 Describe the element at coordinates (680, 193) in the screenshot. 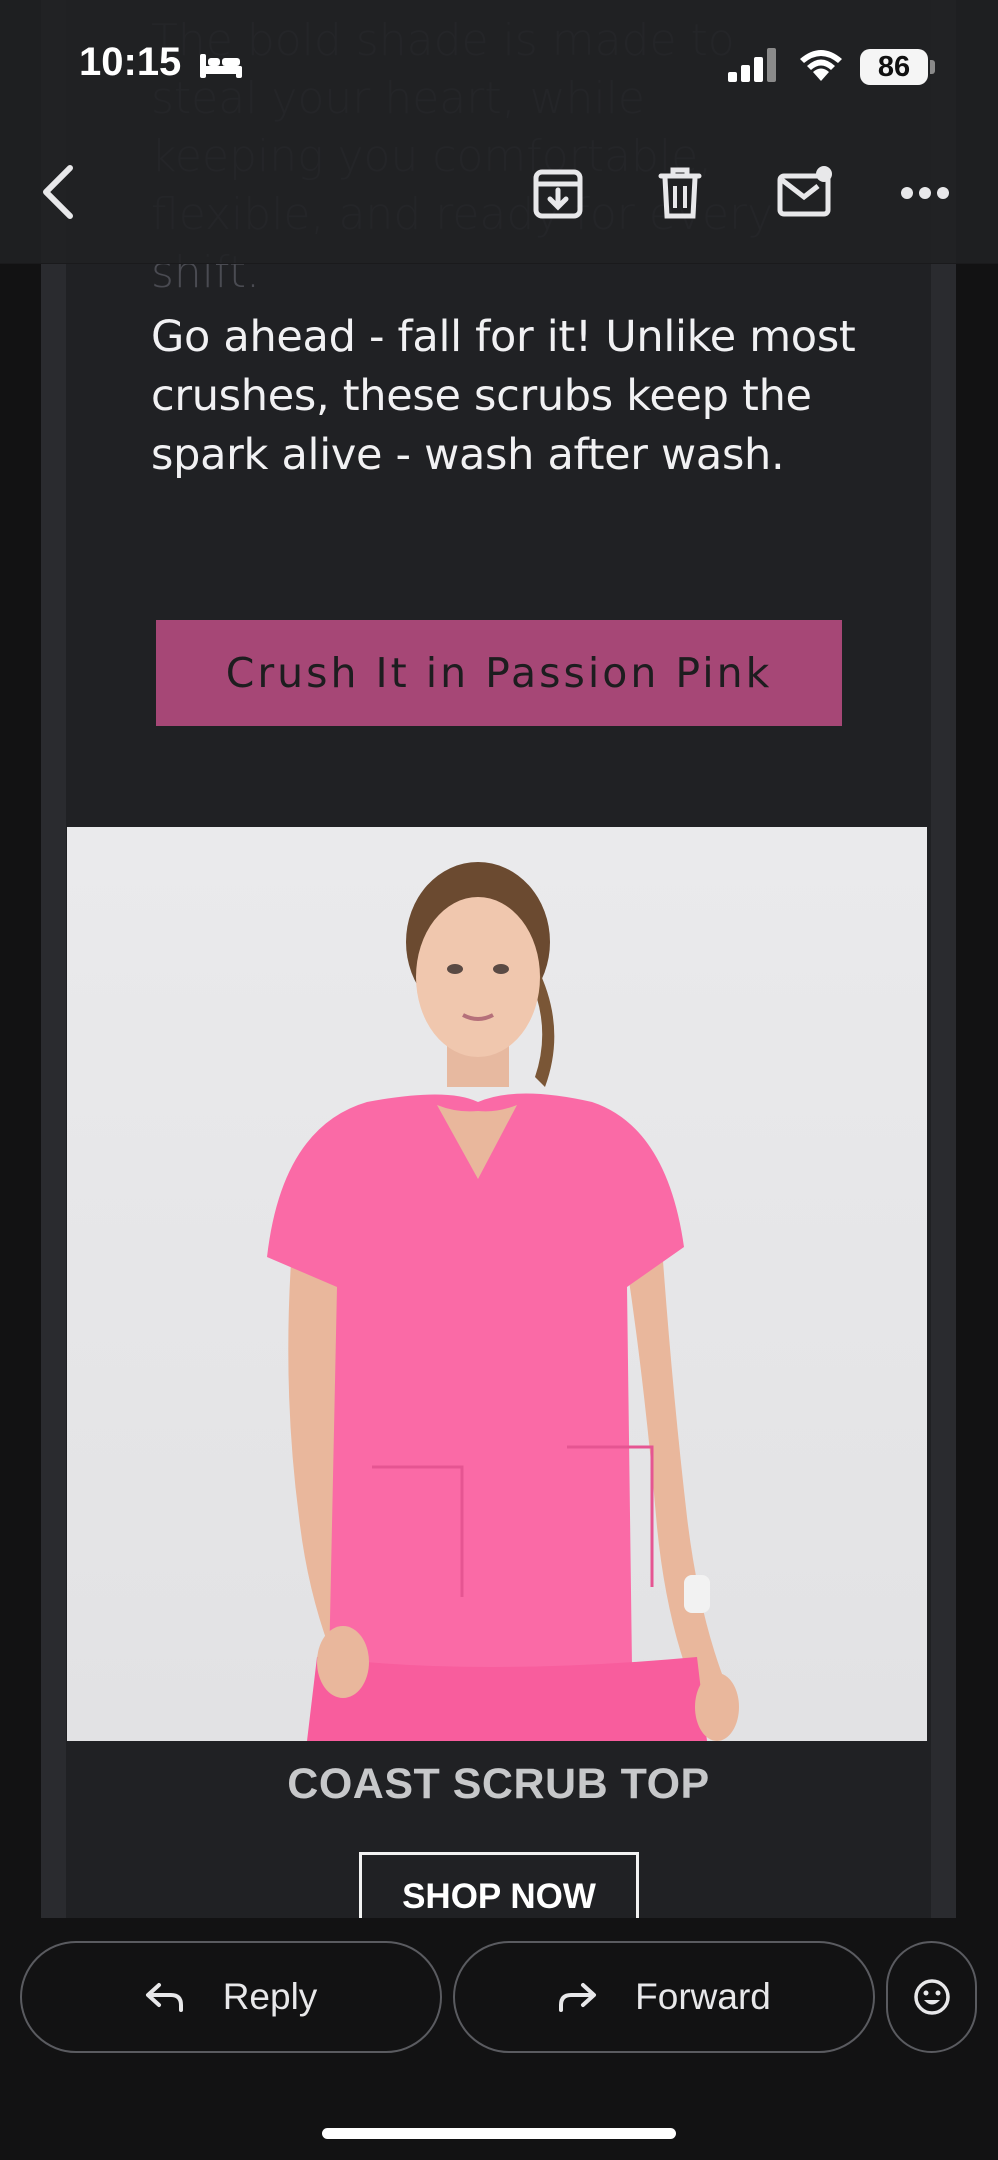

I see `delete-trash-icon` at that location.